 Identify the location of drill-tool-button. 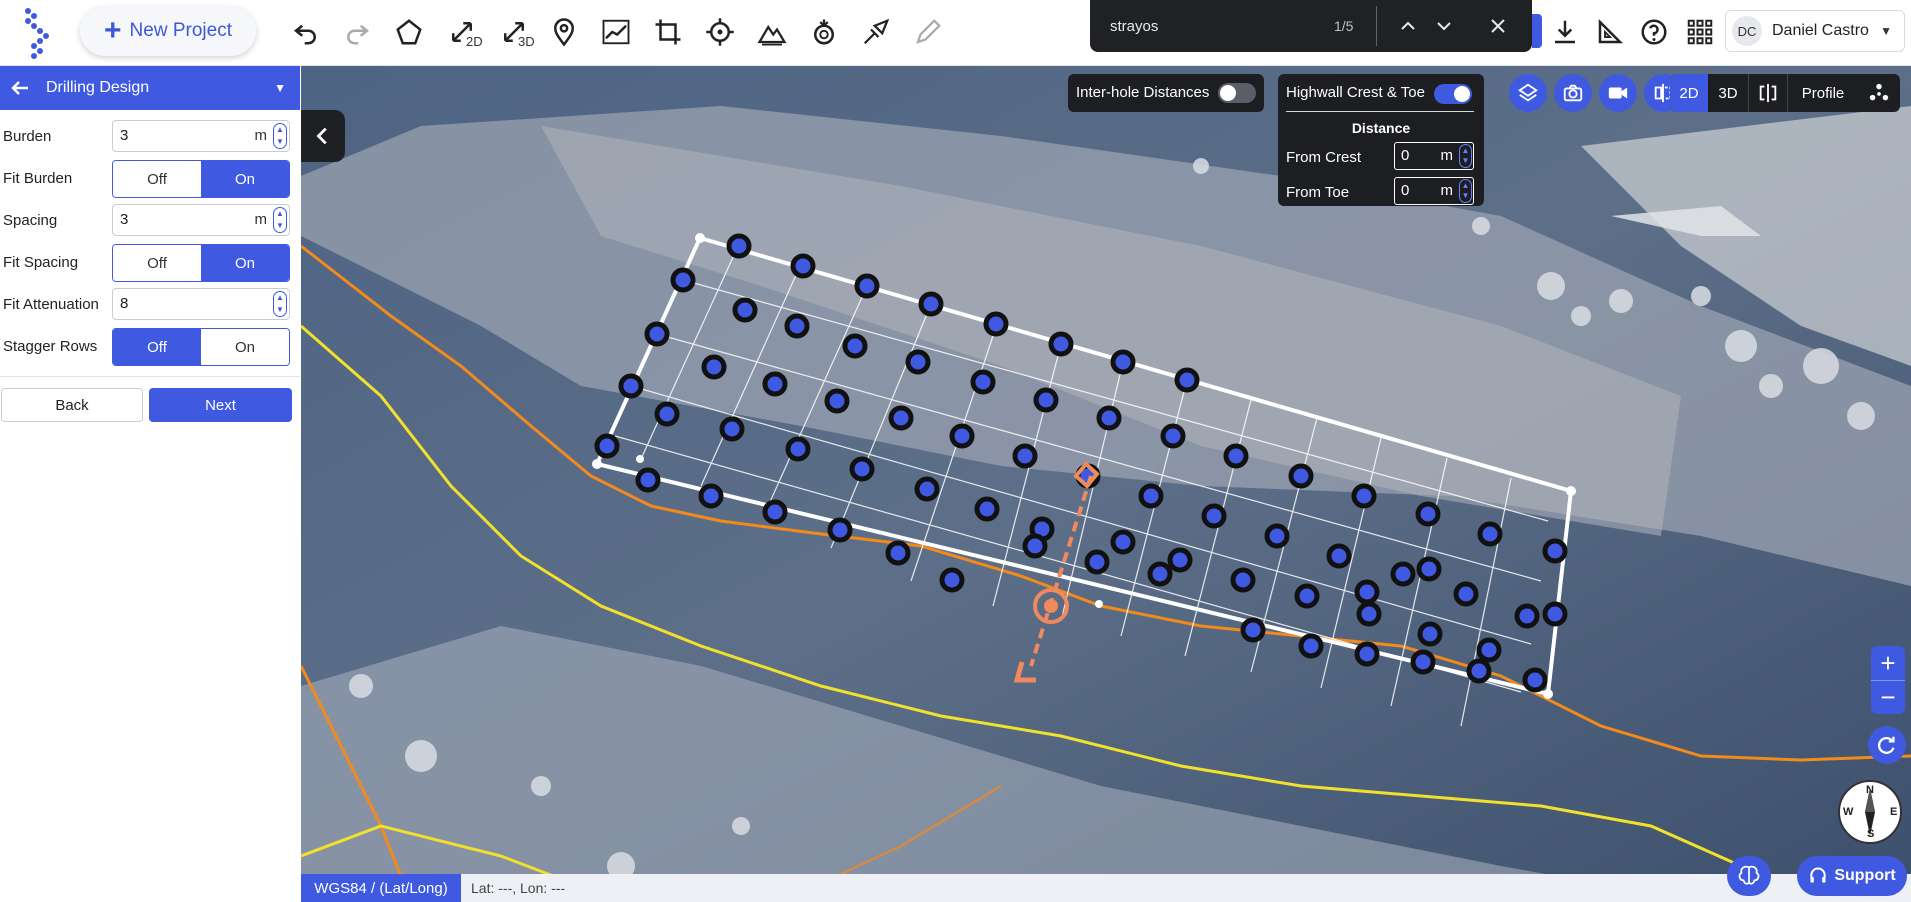
(876, 32).